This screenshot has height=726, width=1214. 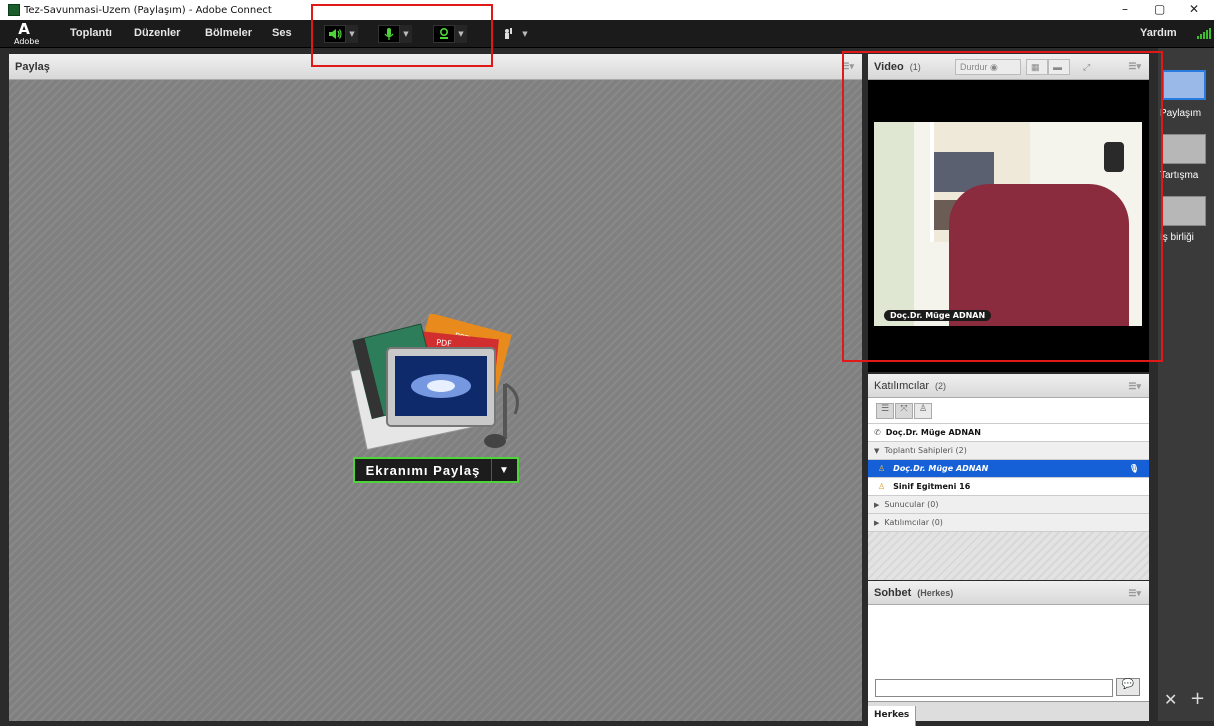 What do you see at coordinates (27, 33) in the screenshot?
I see `adobe-logo: A Adobe` at bounding box center [27, 33].